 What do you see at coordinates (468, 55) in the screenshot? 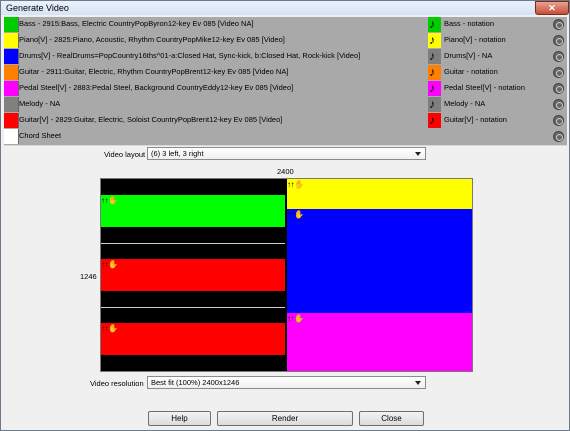
I see `track-notation: Drums[V] - NA` at bounding box center [468, 55].